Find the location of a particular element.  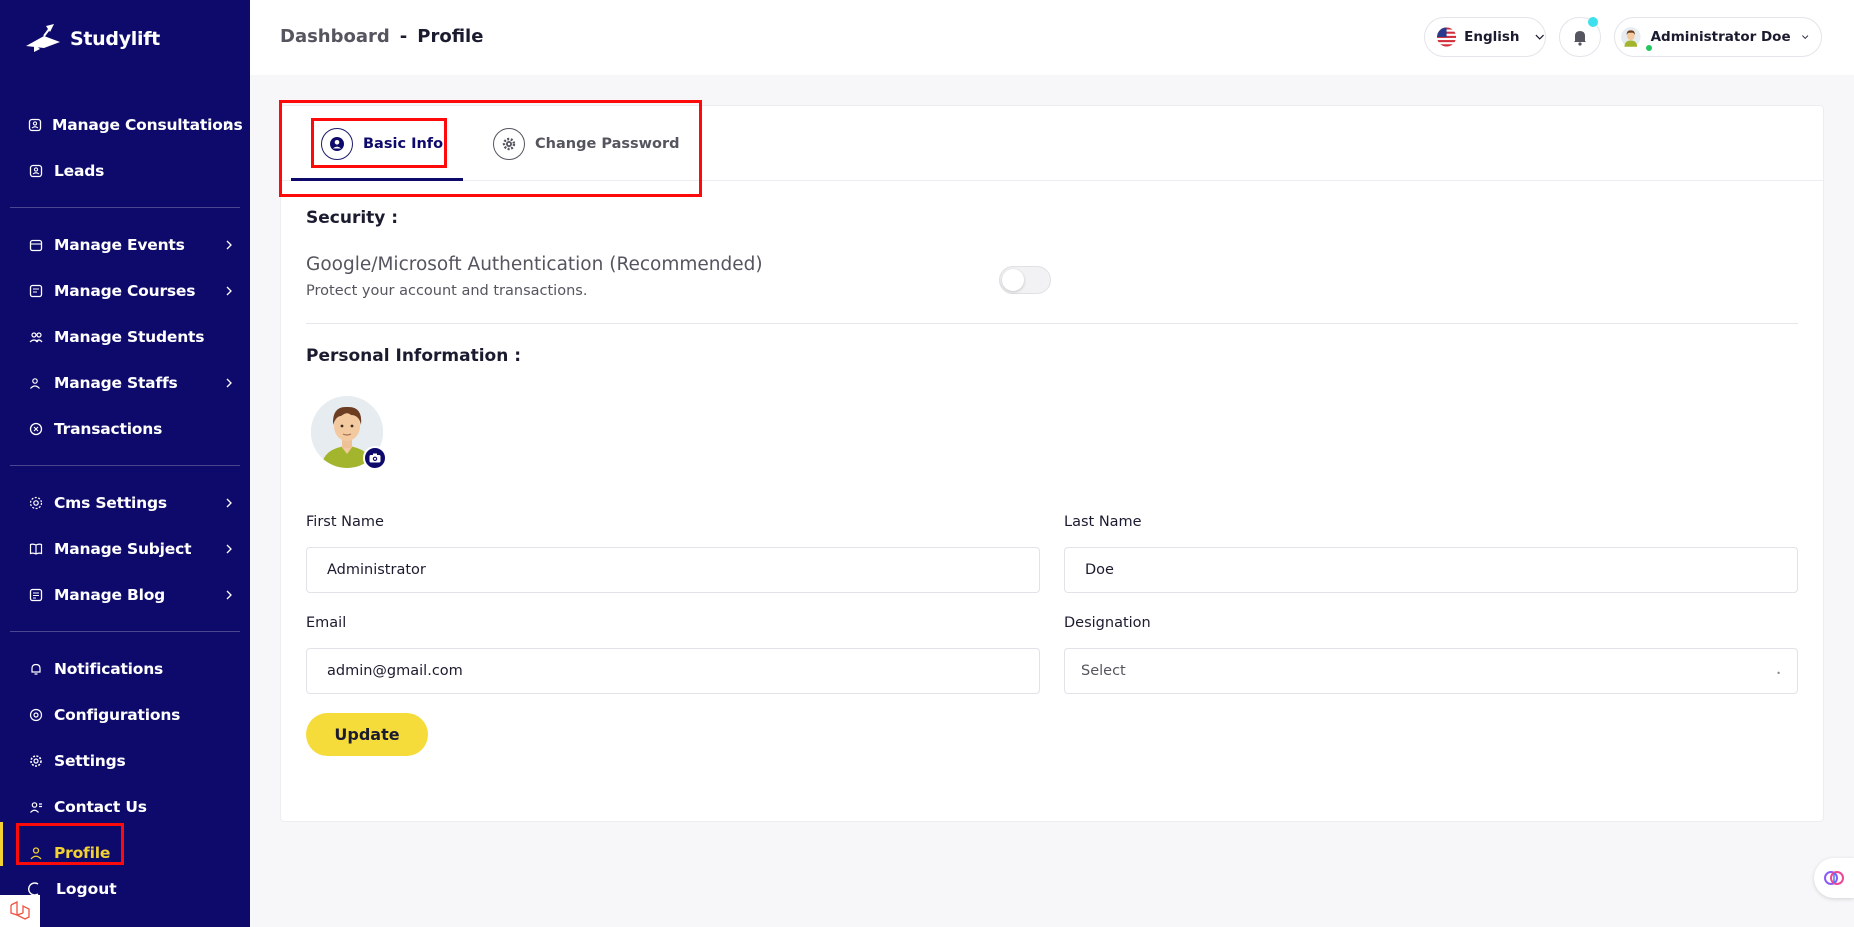

user-menu: Administrator Doe is located at coordinates (1718, 37).